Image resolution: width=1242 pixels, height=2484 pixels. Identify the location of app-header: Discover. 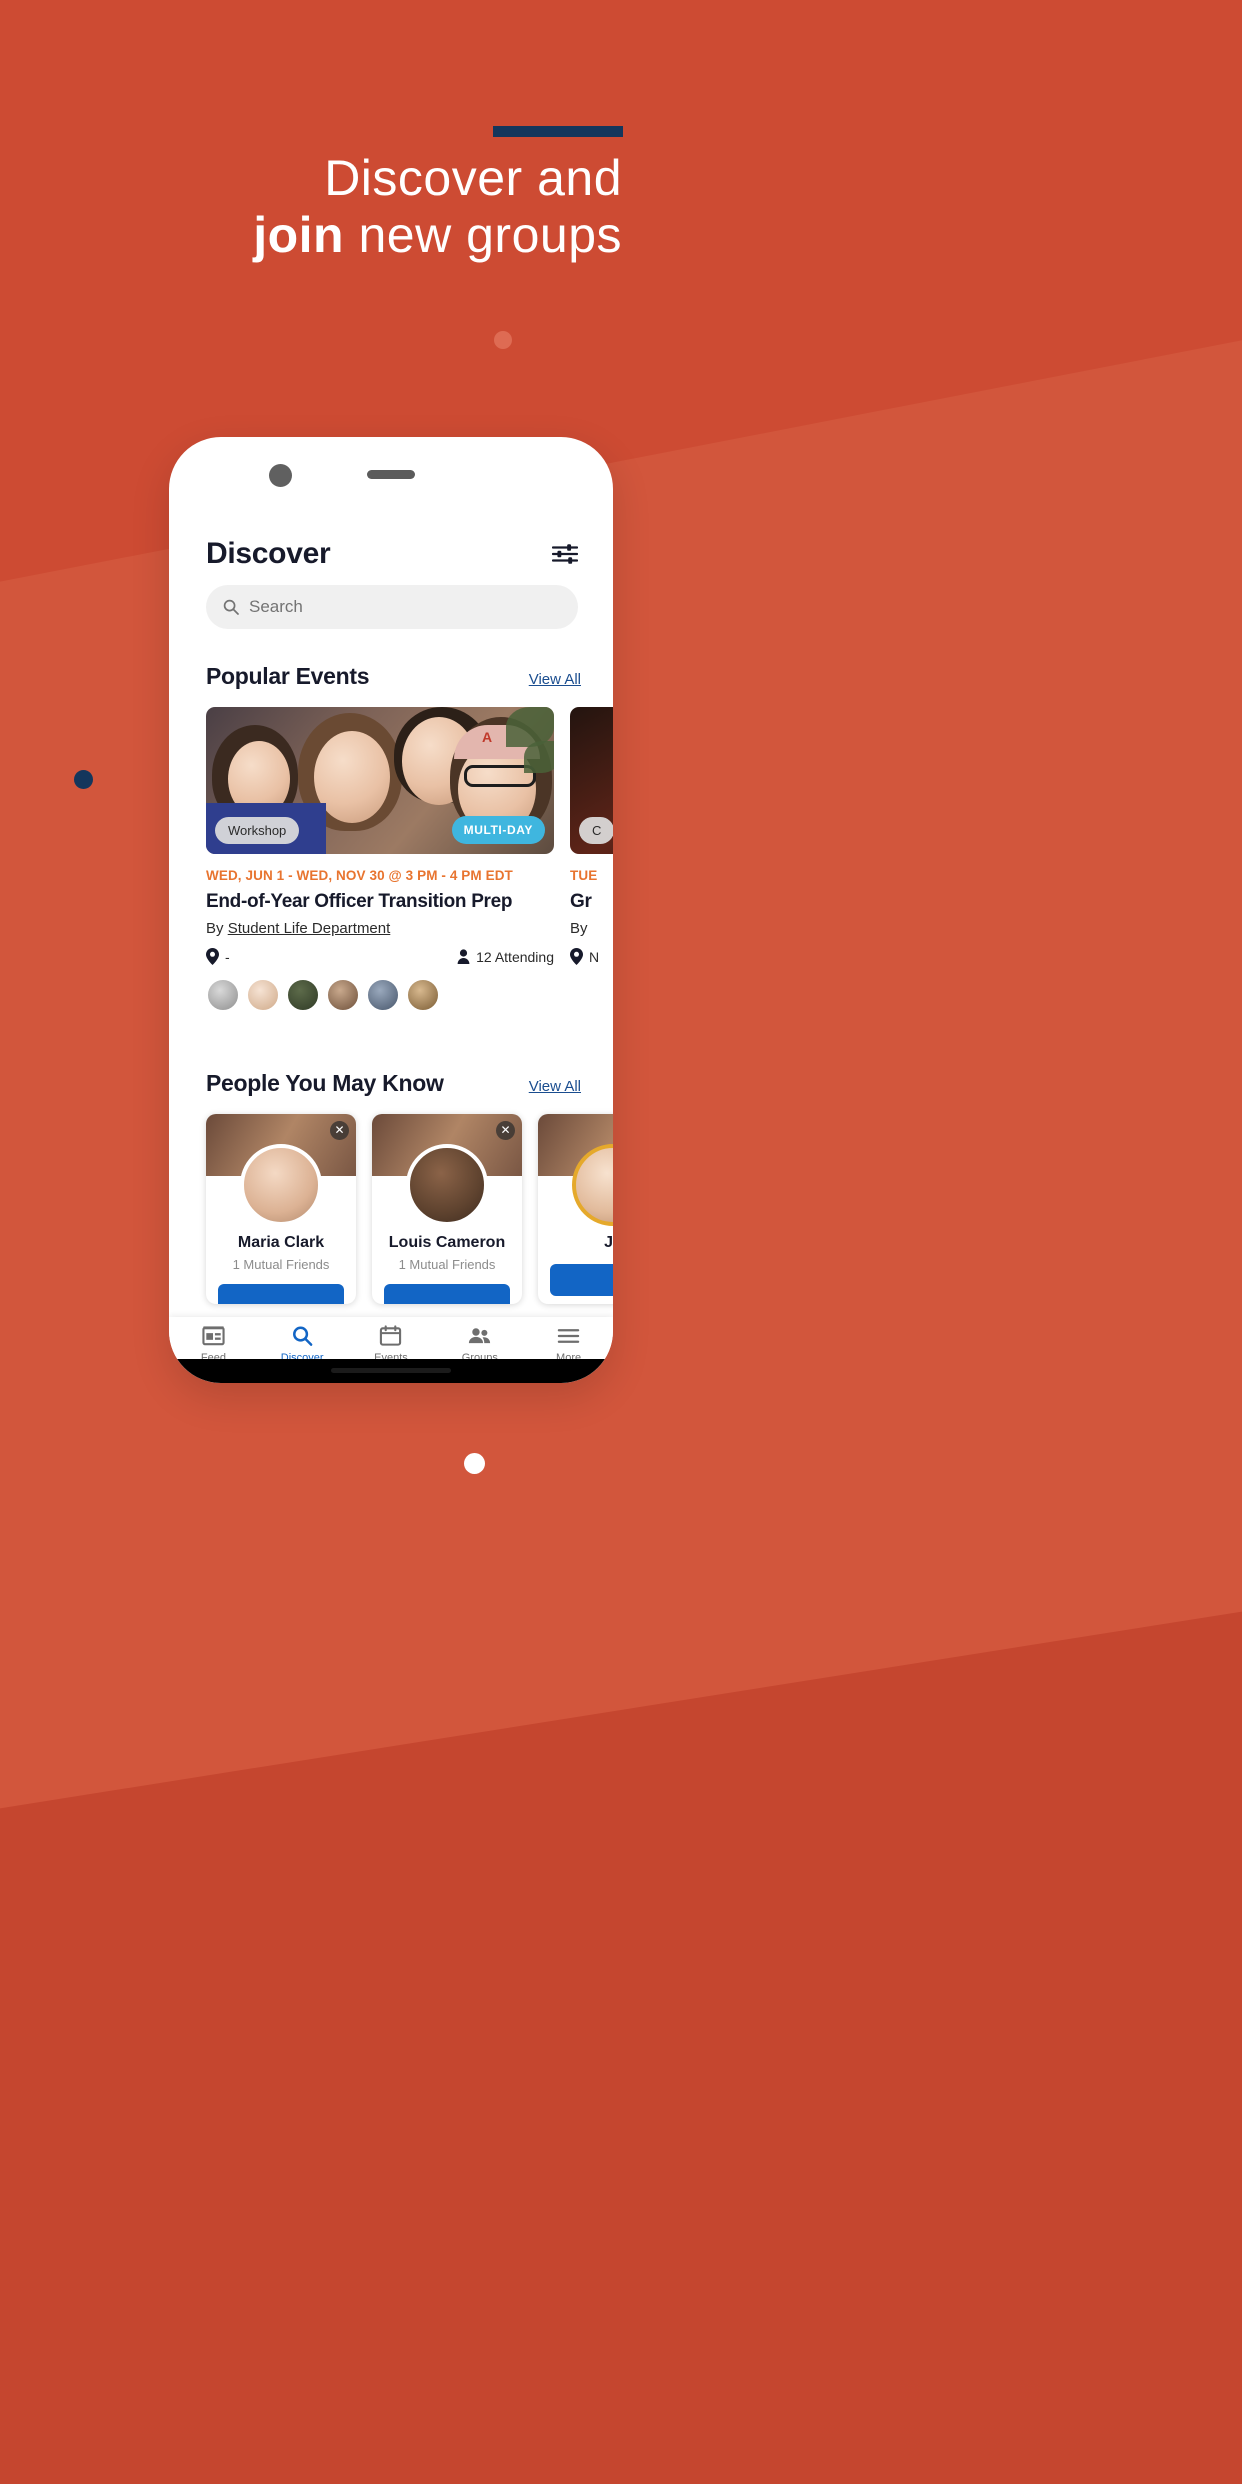
(392, 554).